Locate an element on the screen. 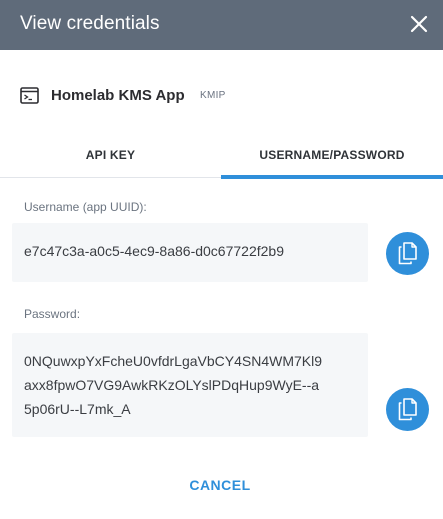  cancel-button: CANCEL is located at coordinates (220, 488).